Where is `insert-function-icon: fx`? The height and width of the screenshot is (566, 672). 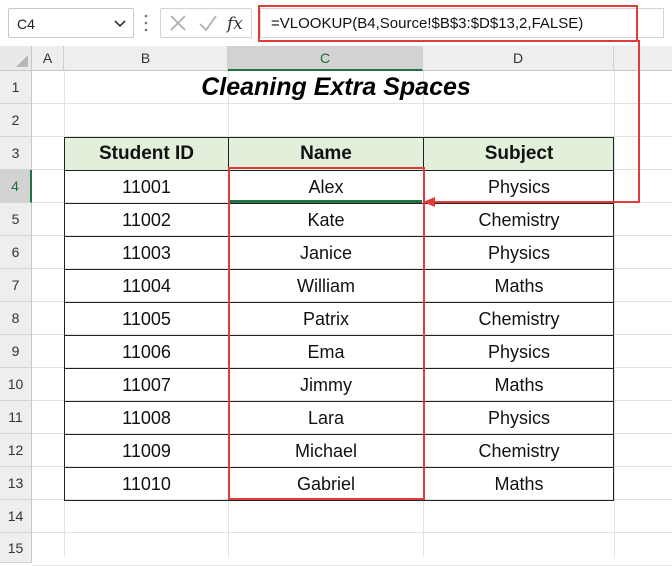 insert-function-icon: fx is located at coordinates (236, 23).